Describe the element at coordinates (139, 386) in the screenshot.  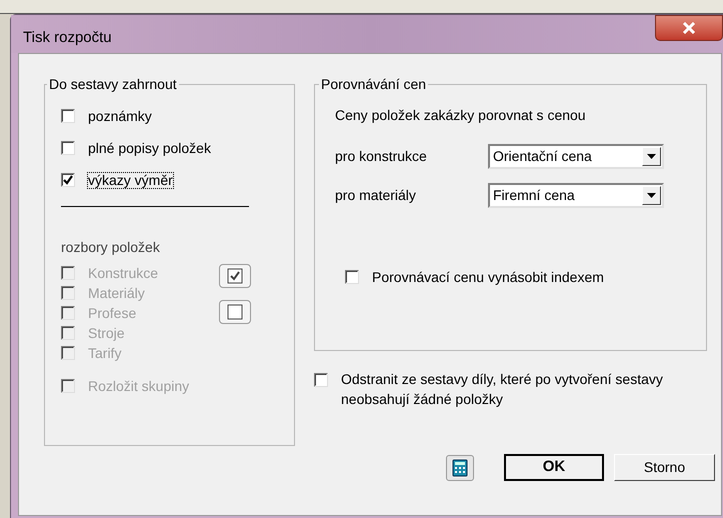
I see `checkbox-label: Rozložit skupiny` at that location.